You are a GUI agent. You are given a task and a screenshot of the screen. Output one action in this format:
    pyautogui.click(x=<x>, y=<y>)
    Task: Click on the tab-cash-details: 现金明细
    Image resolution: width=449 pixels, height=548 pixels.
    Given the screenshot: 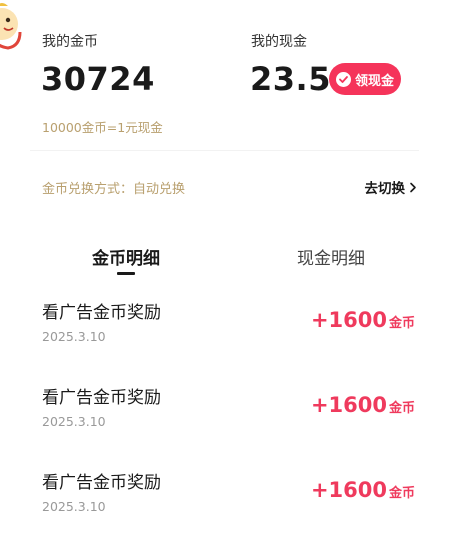 What is the action you would take?
    pyautogui.click(x=331, y=256)
    